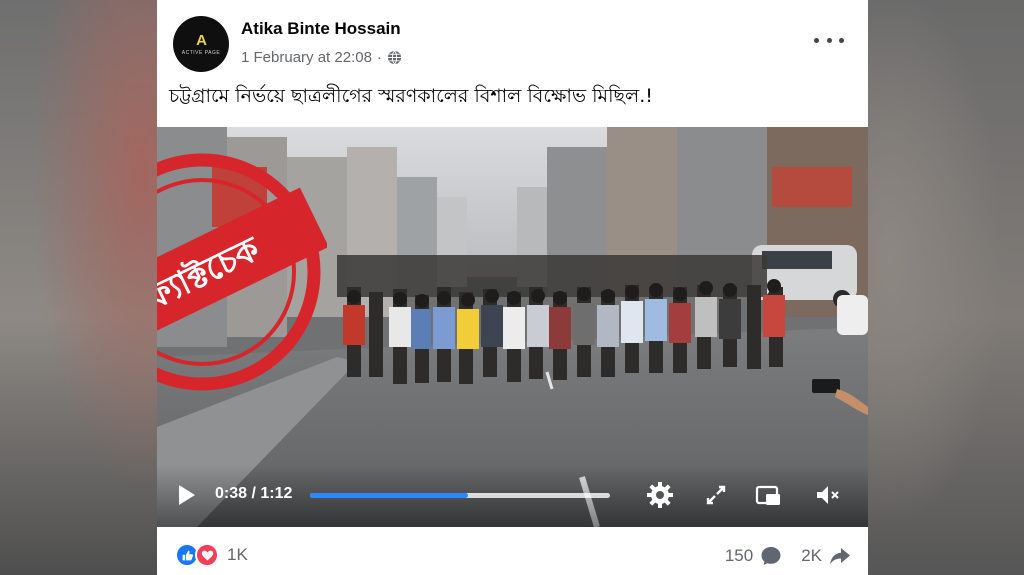 This screenshot has width=1024, height=575. I want to click on share-count: 2K, so click(811, 556).